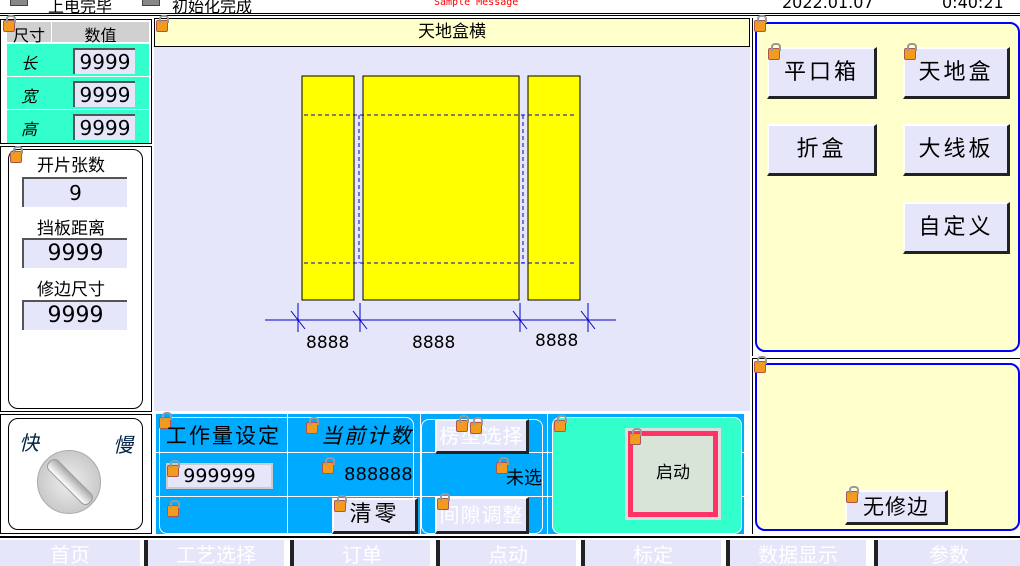 The image size is (1020, 566). I want to click on work-set-label: 工作量设定, so click(223, 436).